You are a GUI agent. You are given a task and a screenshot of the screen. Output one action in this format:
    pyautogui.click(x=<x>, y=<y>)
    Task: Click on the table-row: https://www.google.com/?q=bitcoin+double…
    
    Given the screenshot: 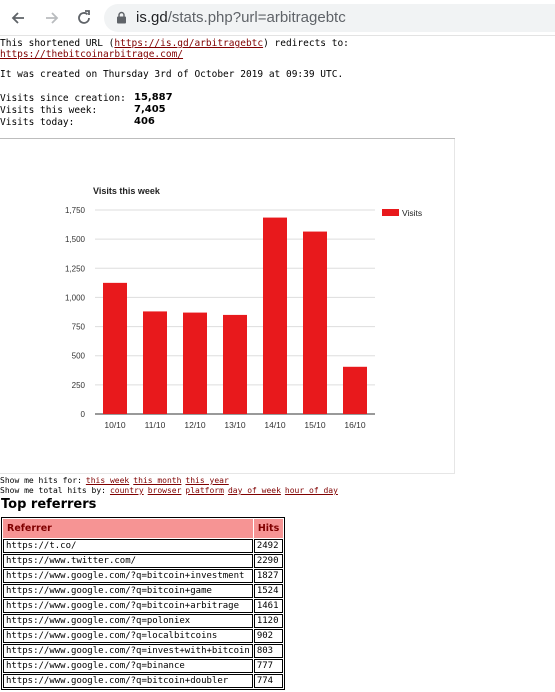 What is the action you would take?
    pyautogui.click(x=143, y=681)
    